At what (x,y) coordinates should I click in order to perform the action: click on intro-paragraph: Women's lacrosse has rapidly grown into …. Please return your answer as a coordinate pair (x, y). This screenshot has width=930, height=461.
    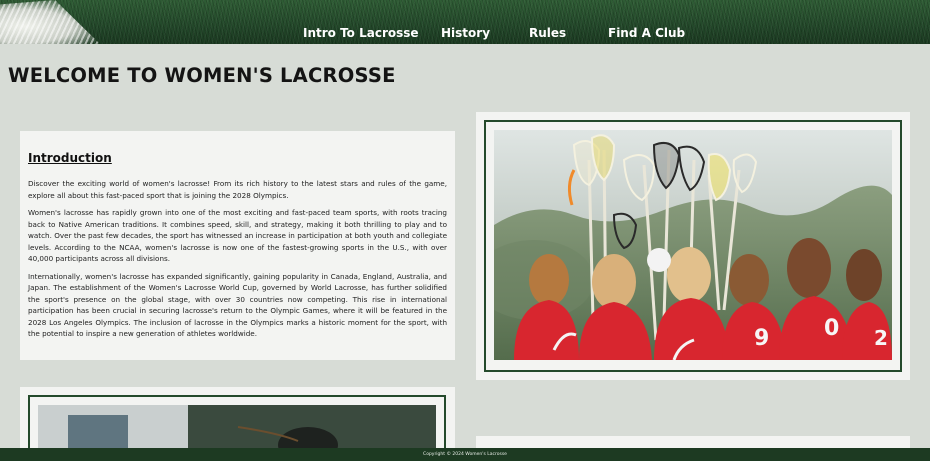
    Looking at the image, I should click on (237, 235).